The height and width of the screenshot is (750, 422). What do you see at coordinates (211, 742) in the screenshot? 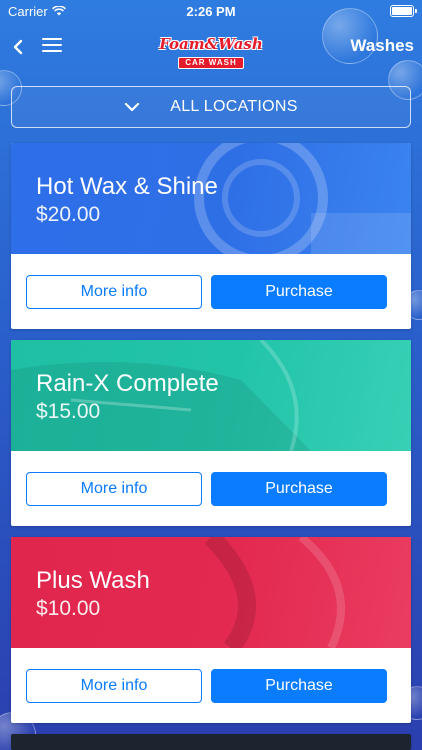
I see `wash-card-partial` at bounding box center [211, 742].